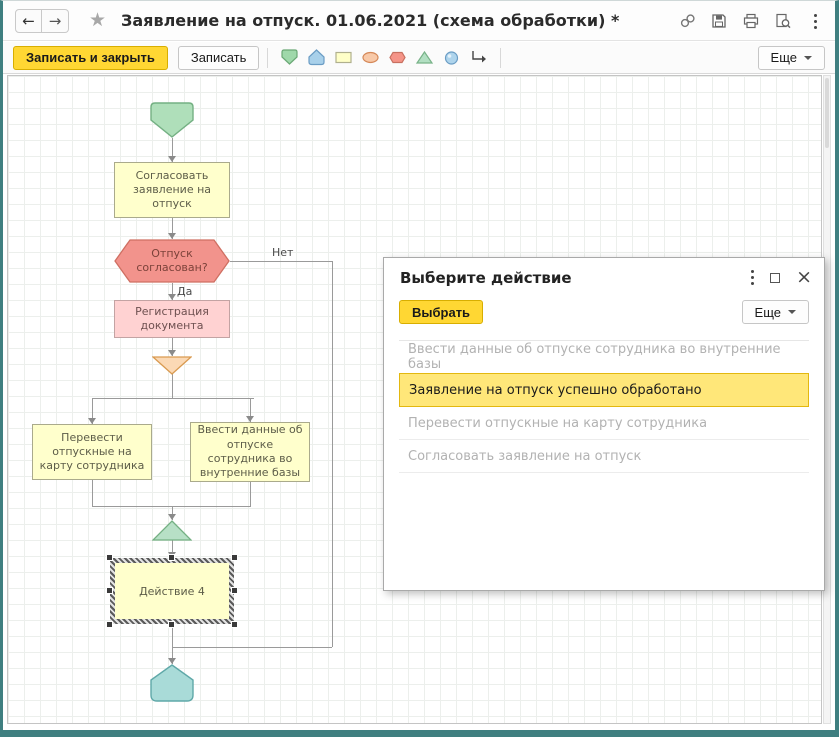 This screenshot has height=737, width=839. I want to click on node-label: Действие 4, so click(172, 591).